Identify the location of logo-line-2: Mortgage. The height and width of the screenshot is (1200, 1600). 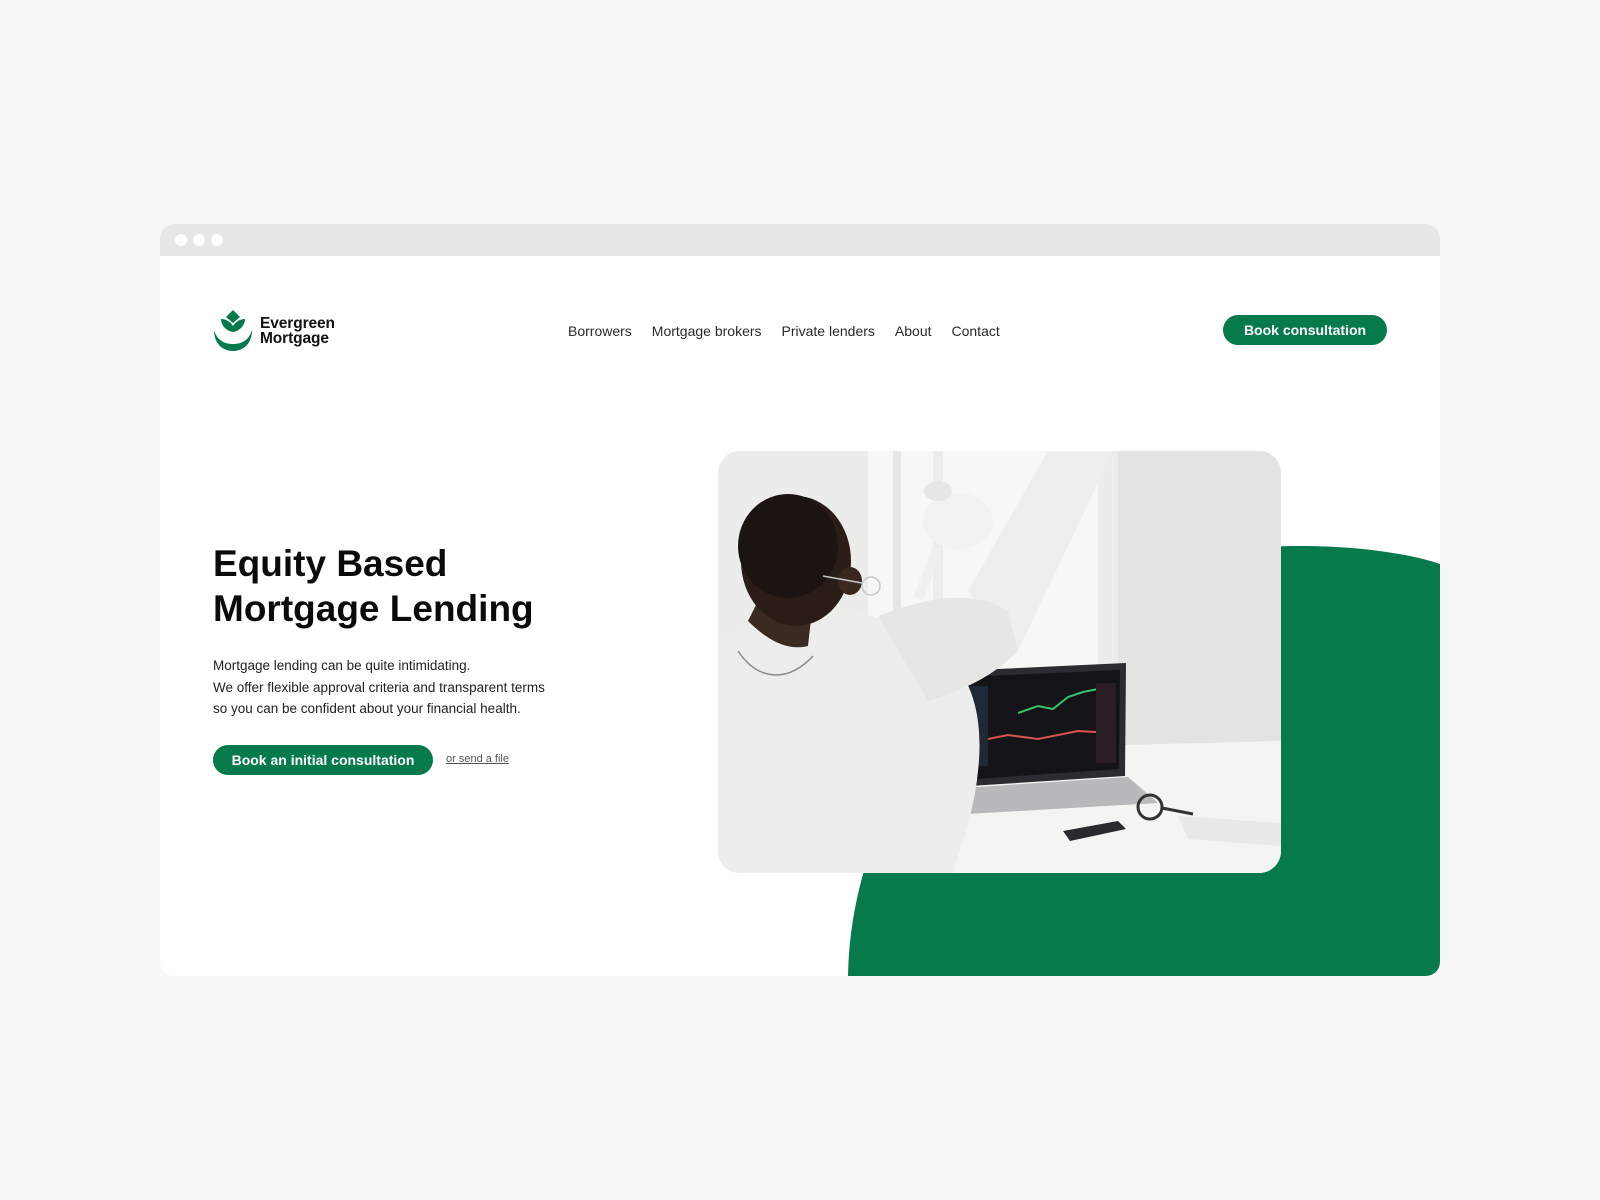
(294, 338).